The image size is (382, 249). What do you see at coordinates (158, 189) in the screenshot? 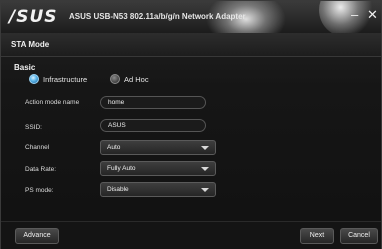
I see `ps-mode-select: Disable` at bounding box center [158, 189].